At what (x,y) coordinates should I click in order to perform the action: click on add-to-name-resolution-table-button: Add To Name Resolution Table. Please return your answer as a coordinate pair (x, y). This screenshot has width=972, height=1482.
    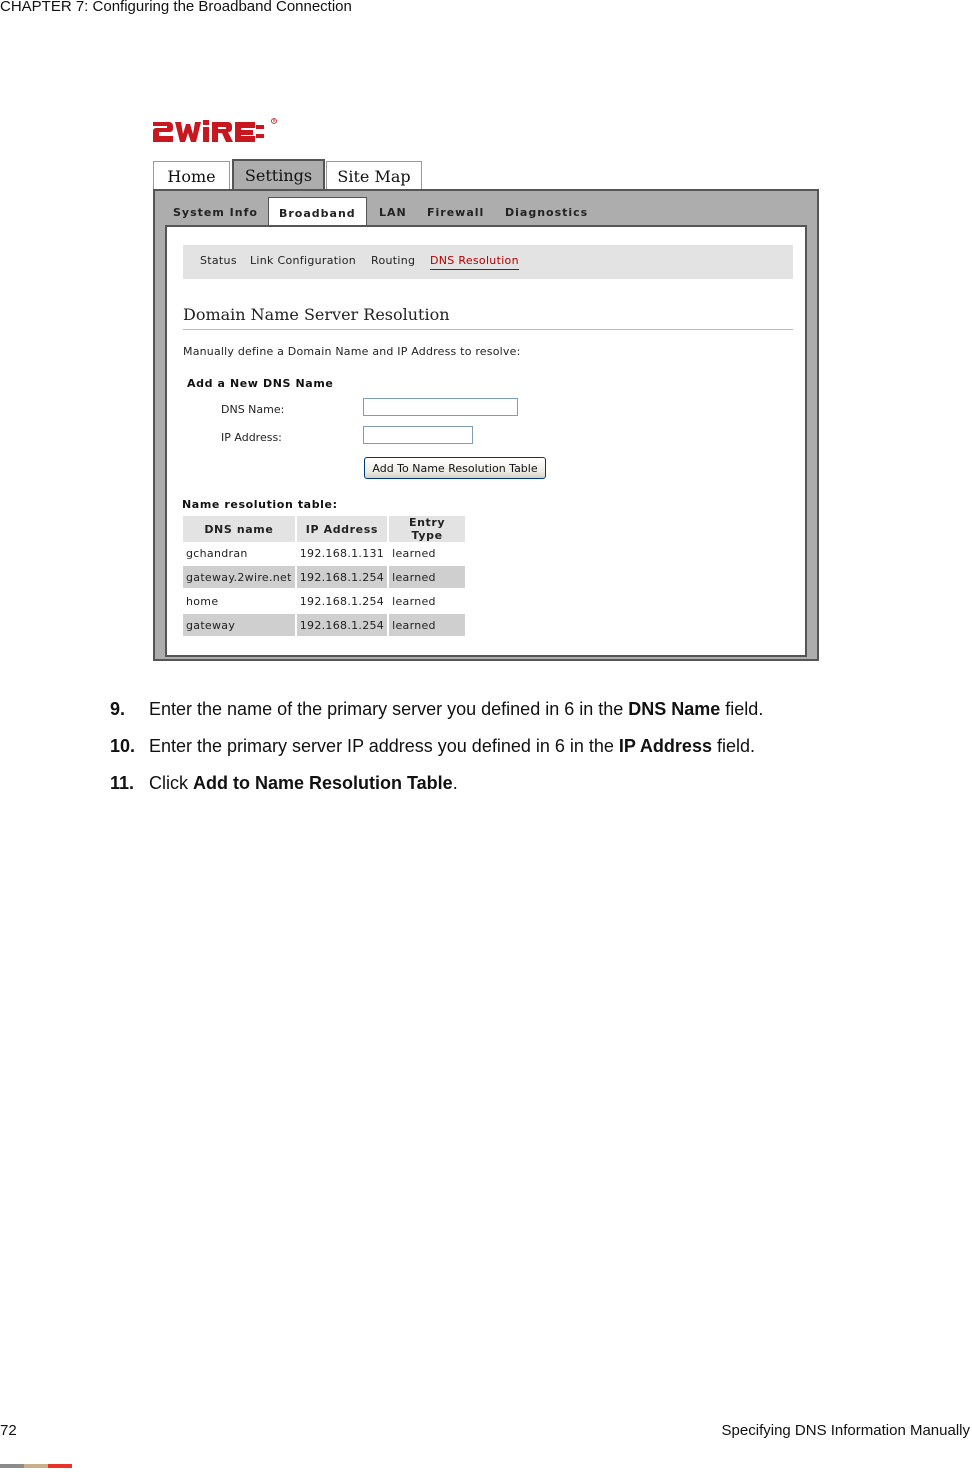
    Looking at the image, I should click on (455, 468).